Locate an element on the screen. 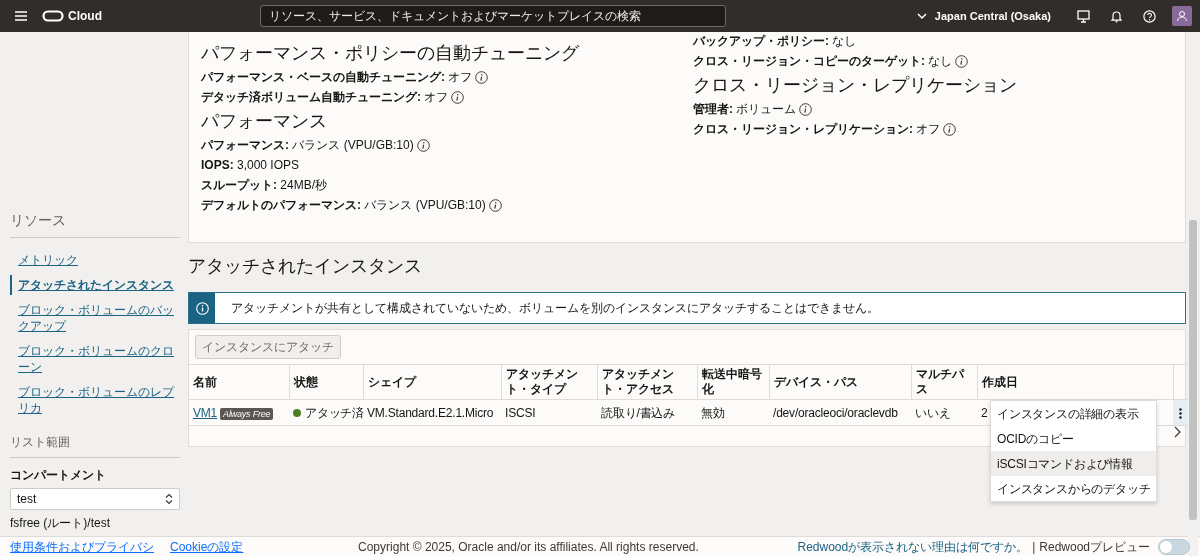  up-down-chevron-icon is located at coordinates (169, 499).